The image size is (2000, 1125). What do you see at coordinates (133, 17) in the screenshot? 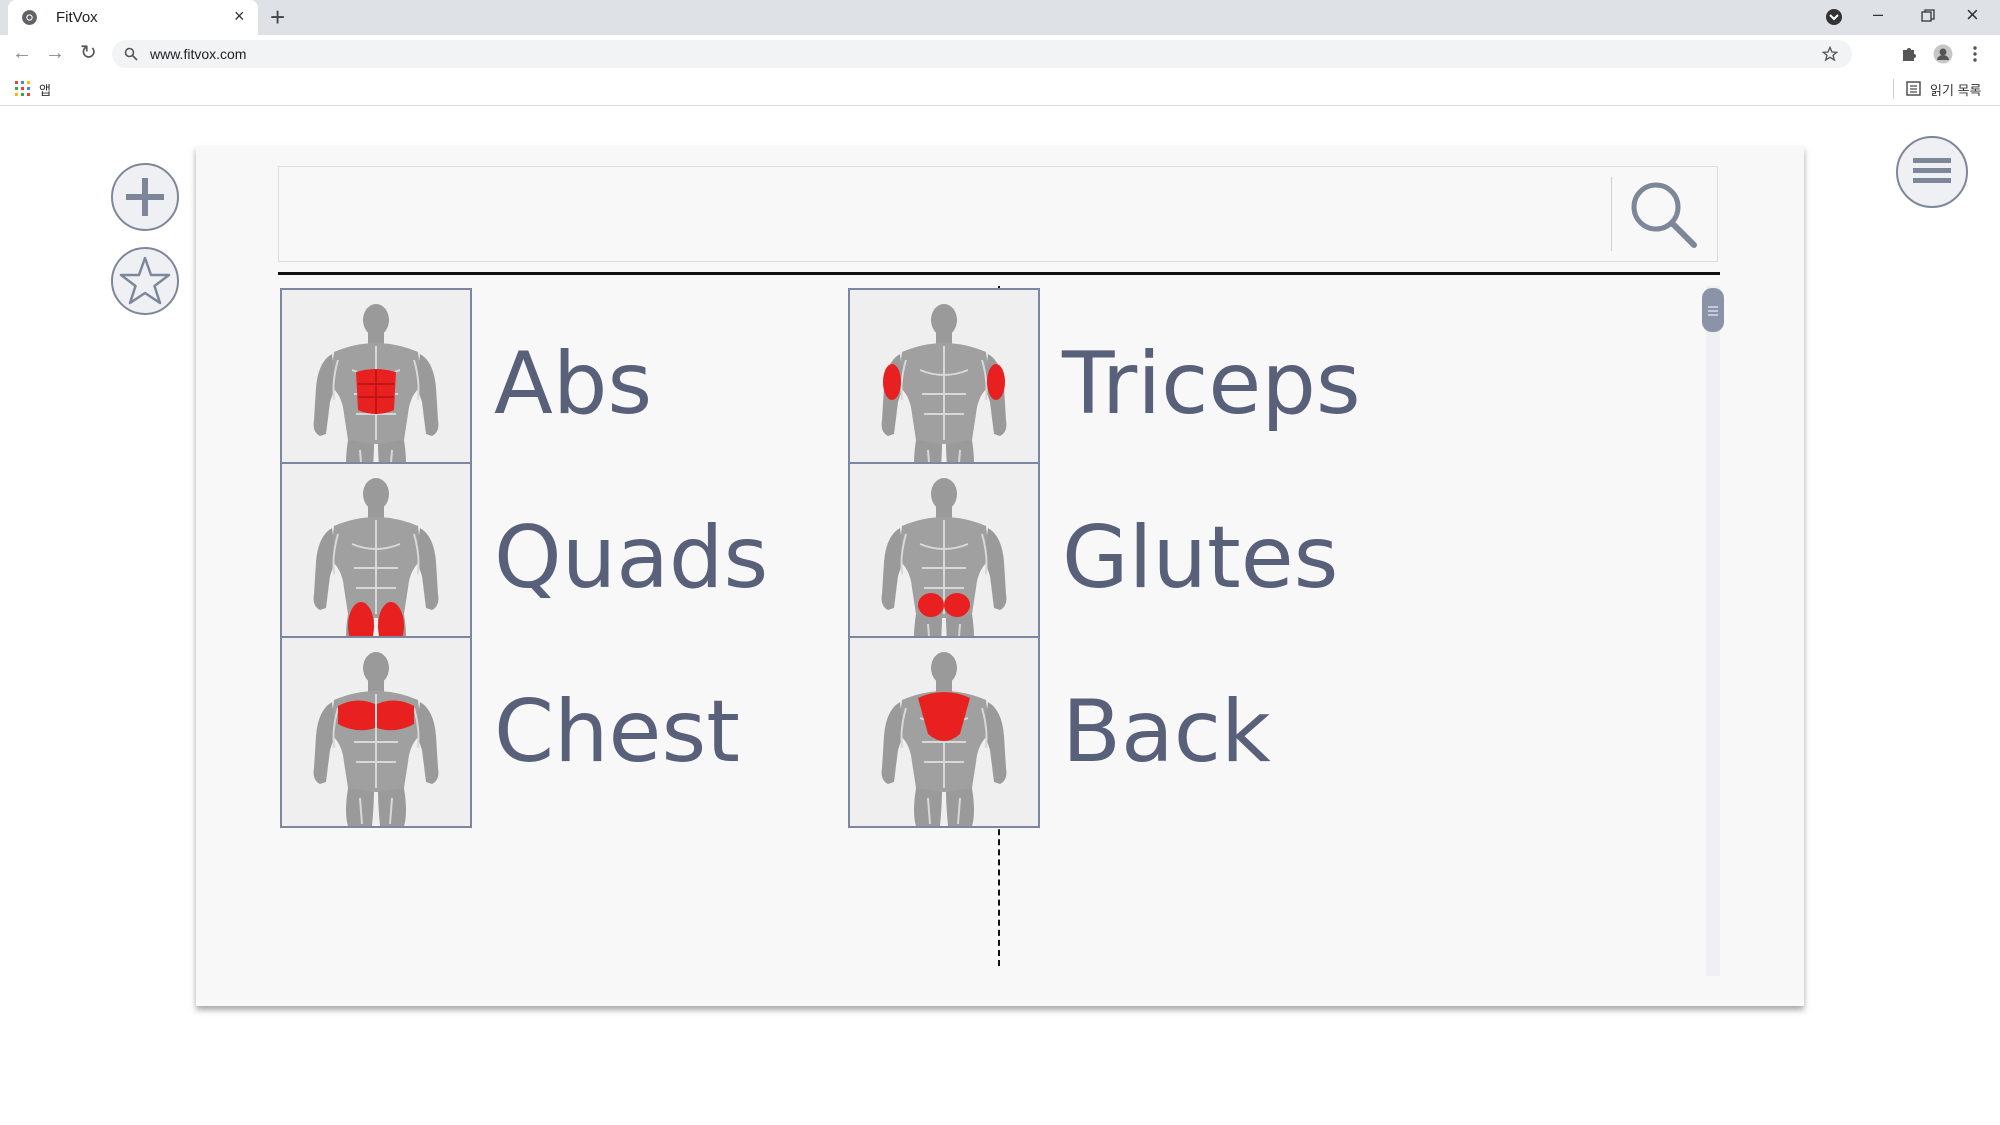
I see `browser-tab: FitVox ×` at bounding box center [133, 17].